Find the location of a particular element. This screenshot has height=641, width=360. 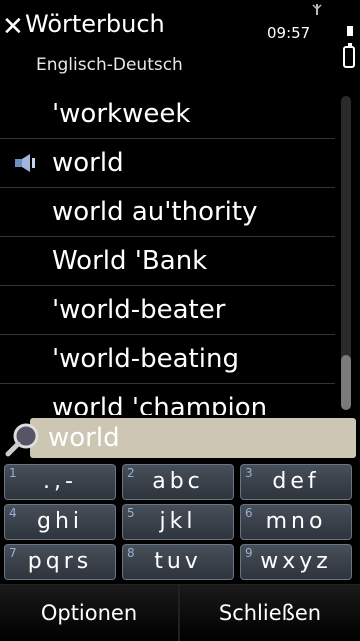

list-item: world 'champion is located at coordinates (167, 399).